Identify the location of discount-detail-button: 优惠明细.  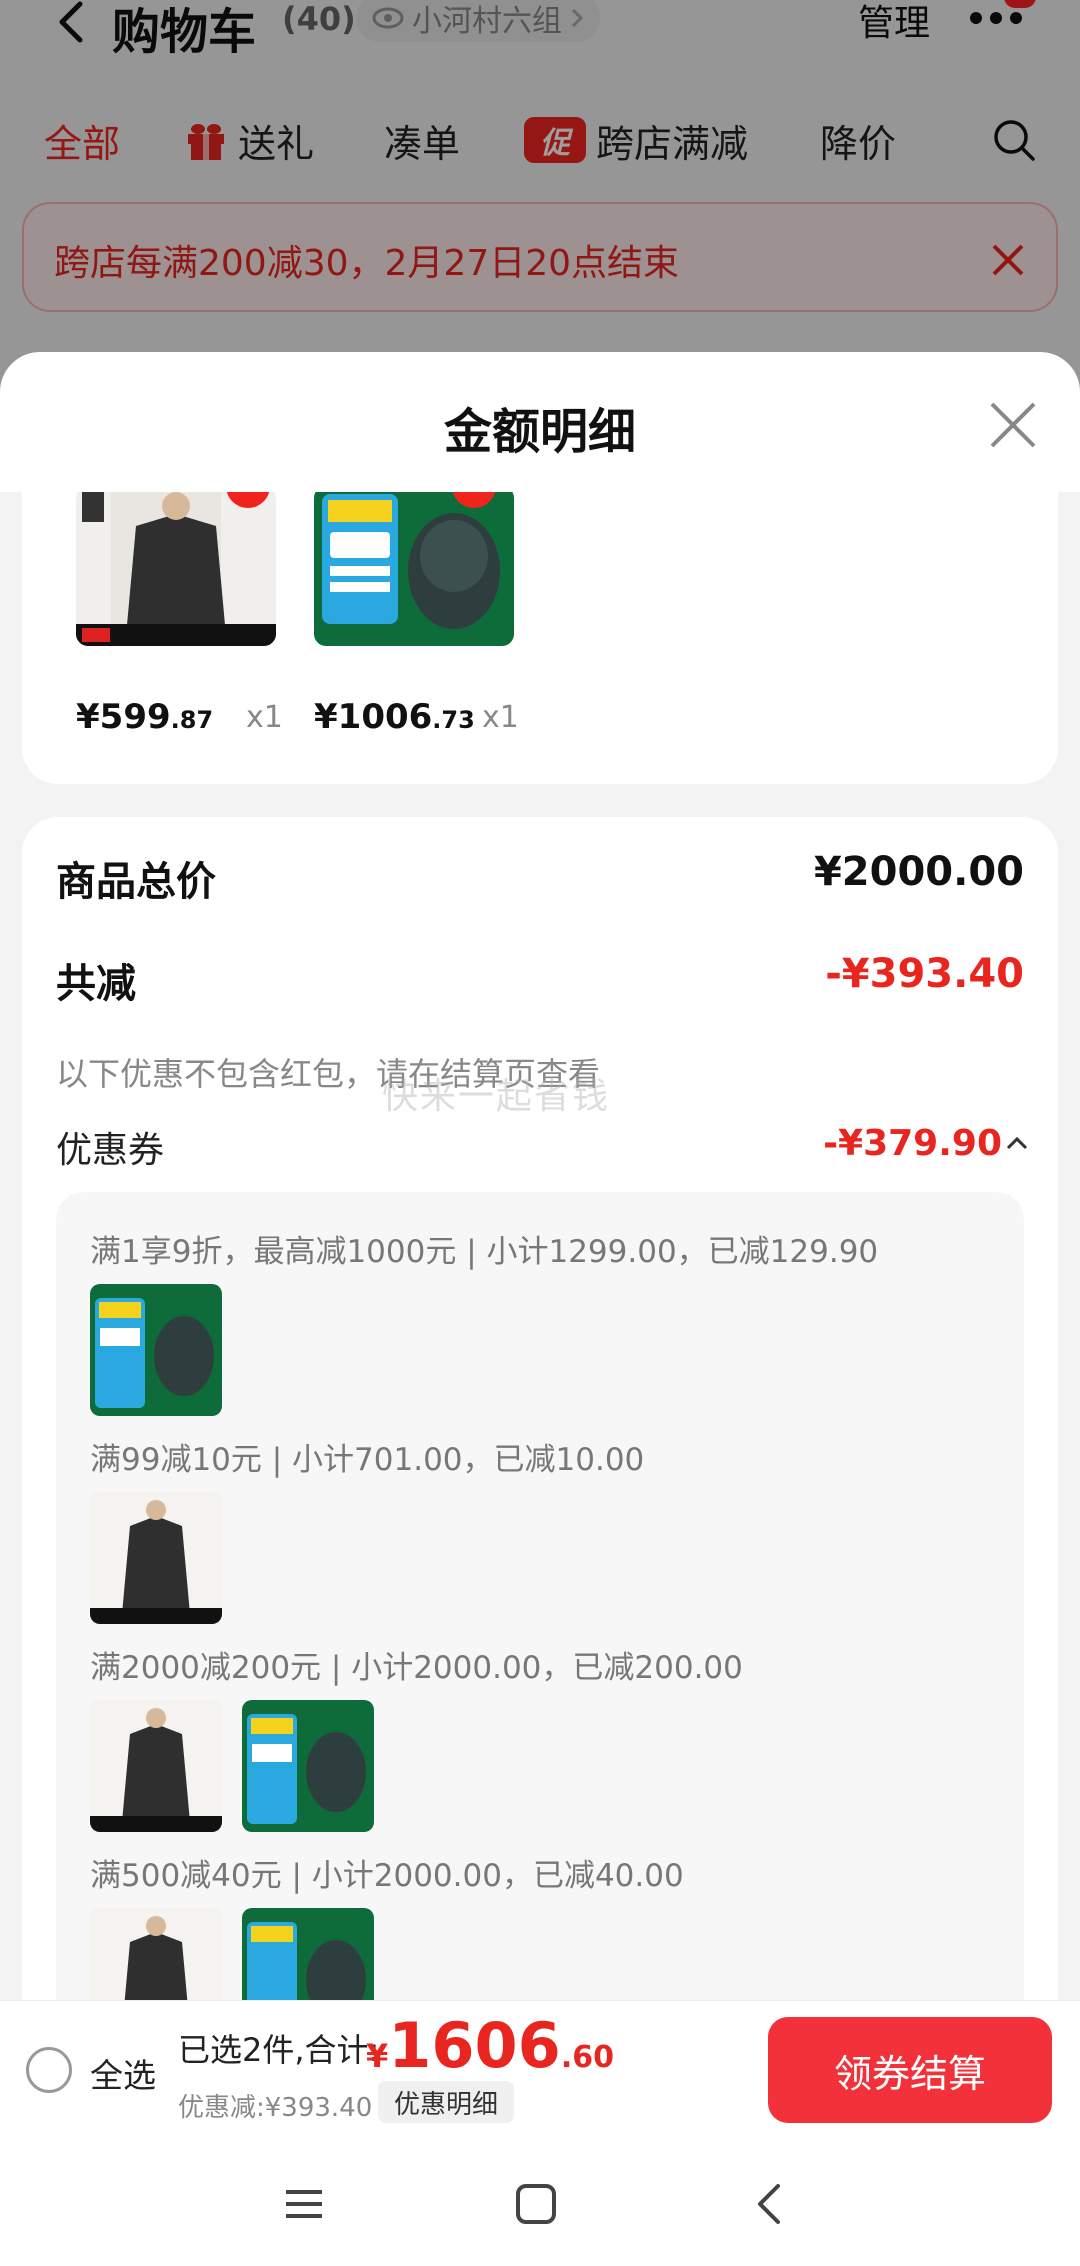
(446, 2102).